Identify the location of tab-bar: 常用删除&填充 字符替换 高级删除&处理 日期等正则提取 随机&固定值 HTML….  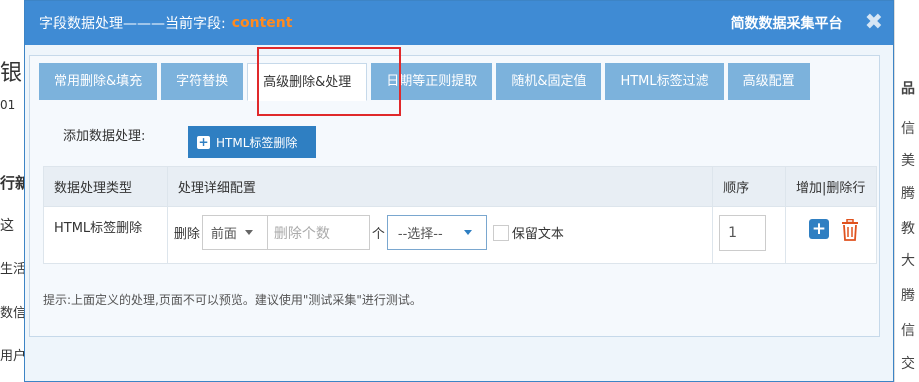
(424, 82).